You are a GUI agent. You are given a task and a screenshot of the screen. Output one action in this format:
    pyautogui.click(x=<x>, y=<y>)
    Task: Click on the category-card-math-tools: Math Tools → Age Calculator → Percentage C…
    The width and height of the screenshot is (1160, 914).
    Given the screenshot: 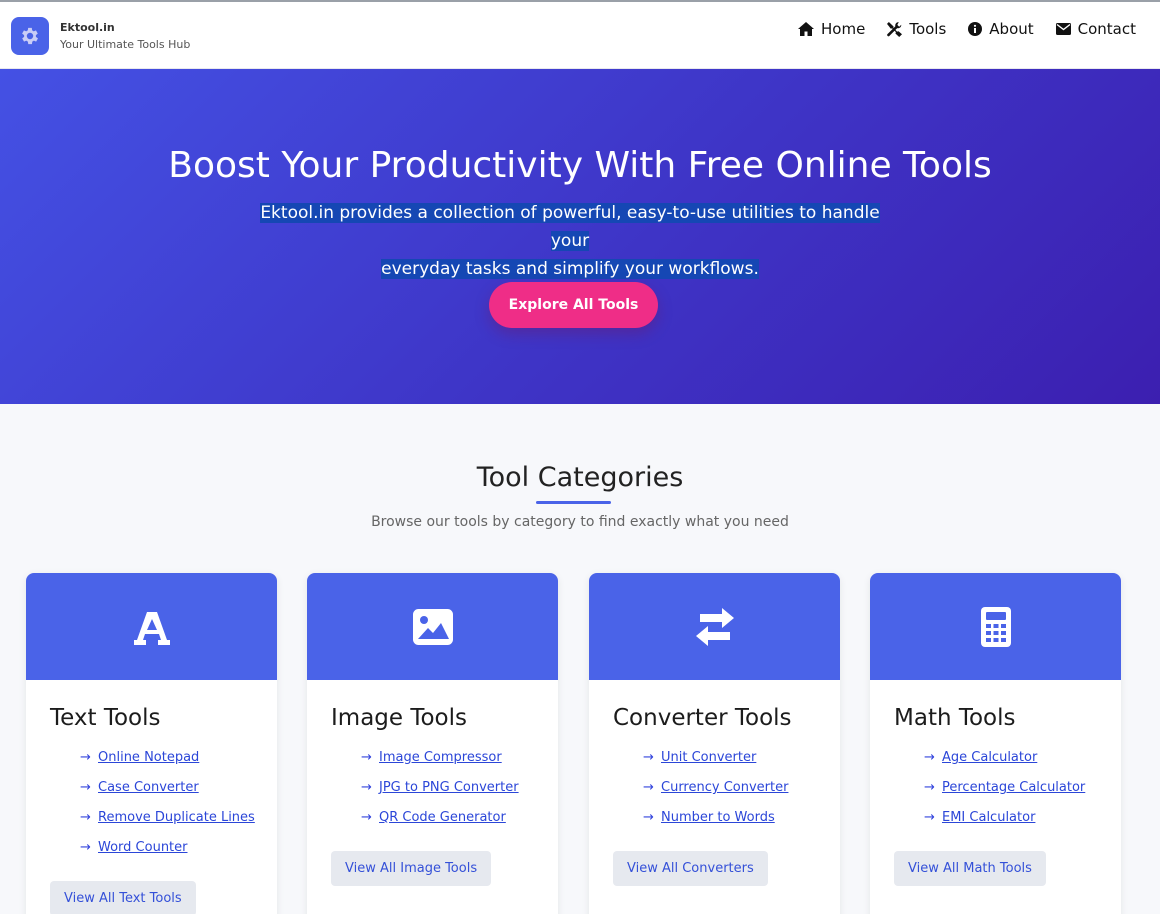 What is the action you would take?
    pyautogui.click(x=995, y=743)
    